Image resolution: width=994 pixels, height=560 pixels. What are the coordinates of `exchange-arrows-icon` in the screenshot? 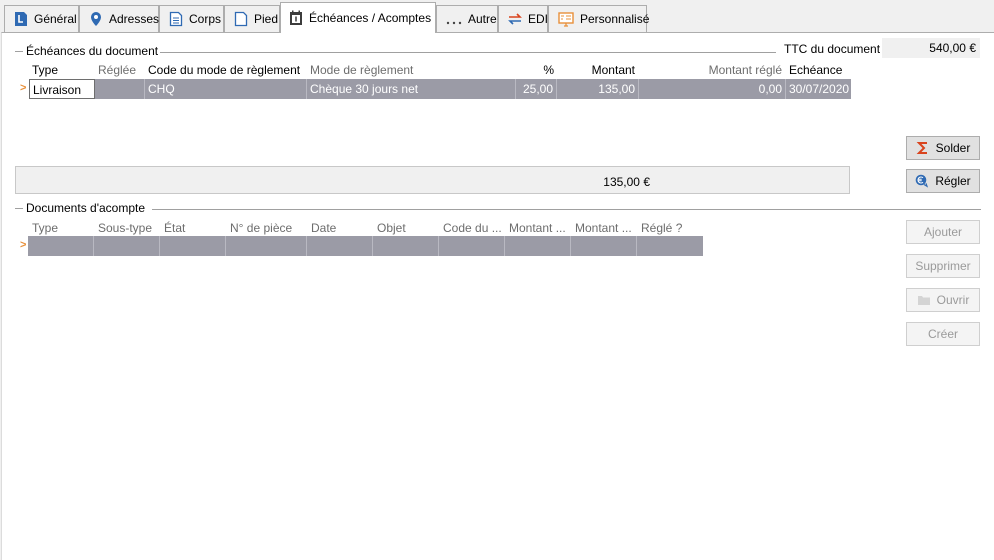 It's located at (515, 19).